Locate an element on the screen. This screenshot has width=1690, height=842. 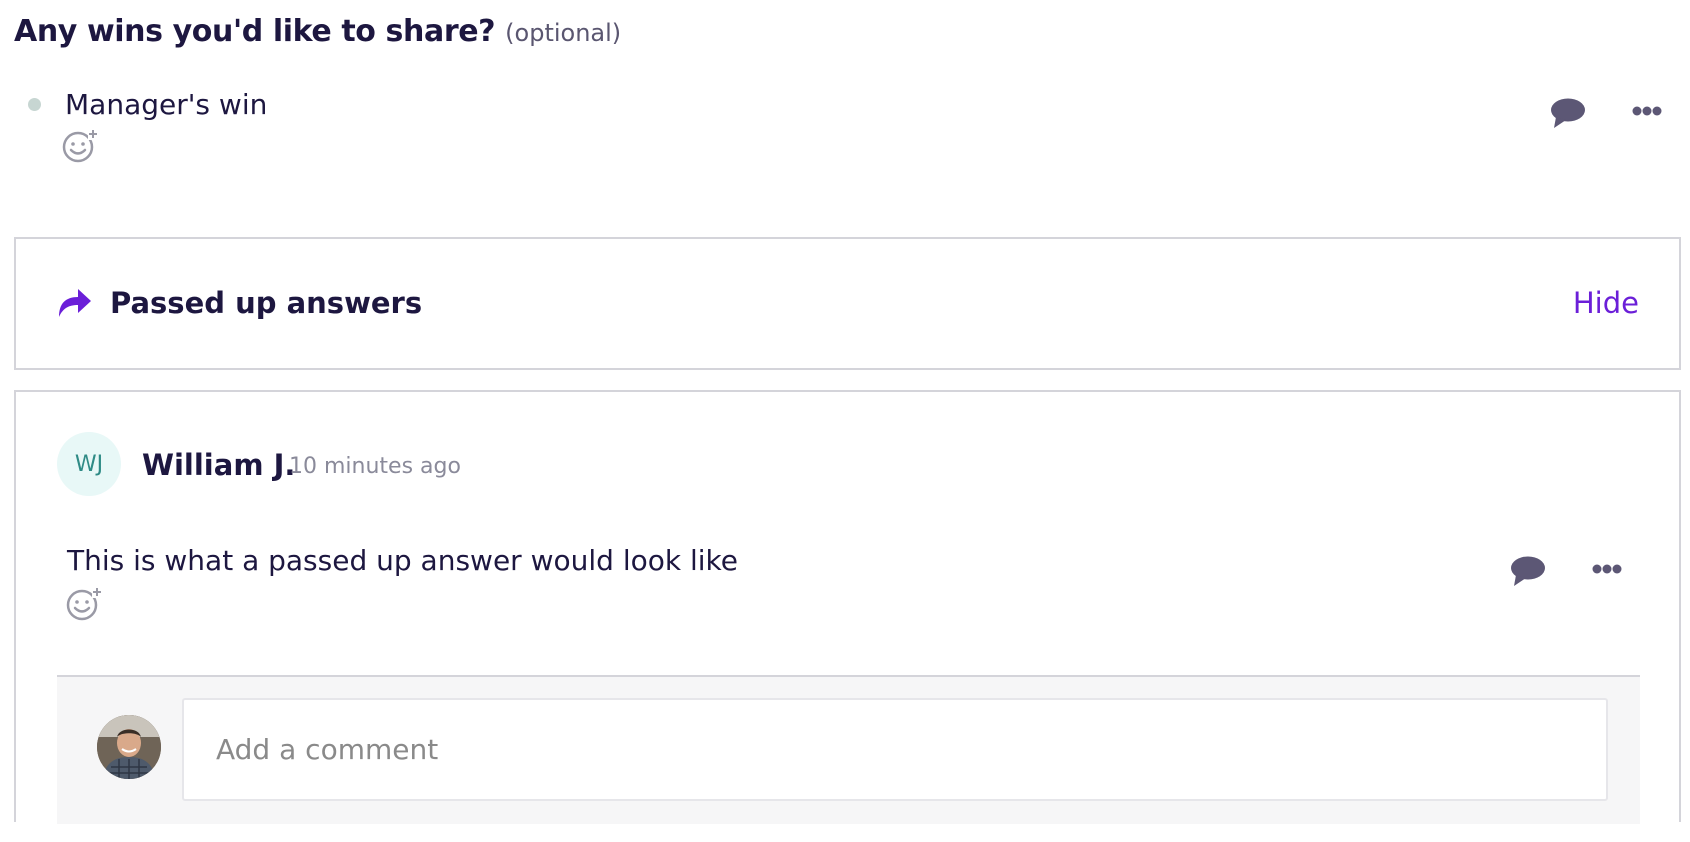
author-name: William J. is located at coordinates (219, 465).